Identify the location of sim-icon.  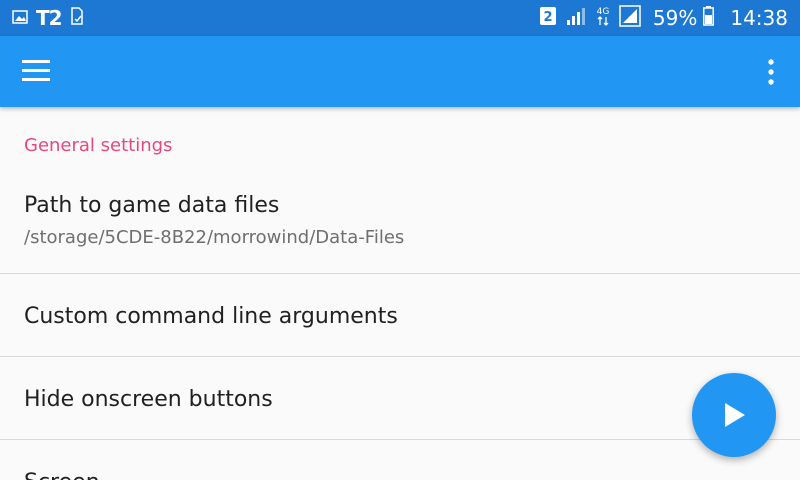
(77, 18).